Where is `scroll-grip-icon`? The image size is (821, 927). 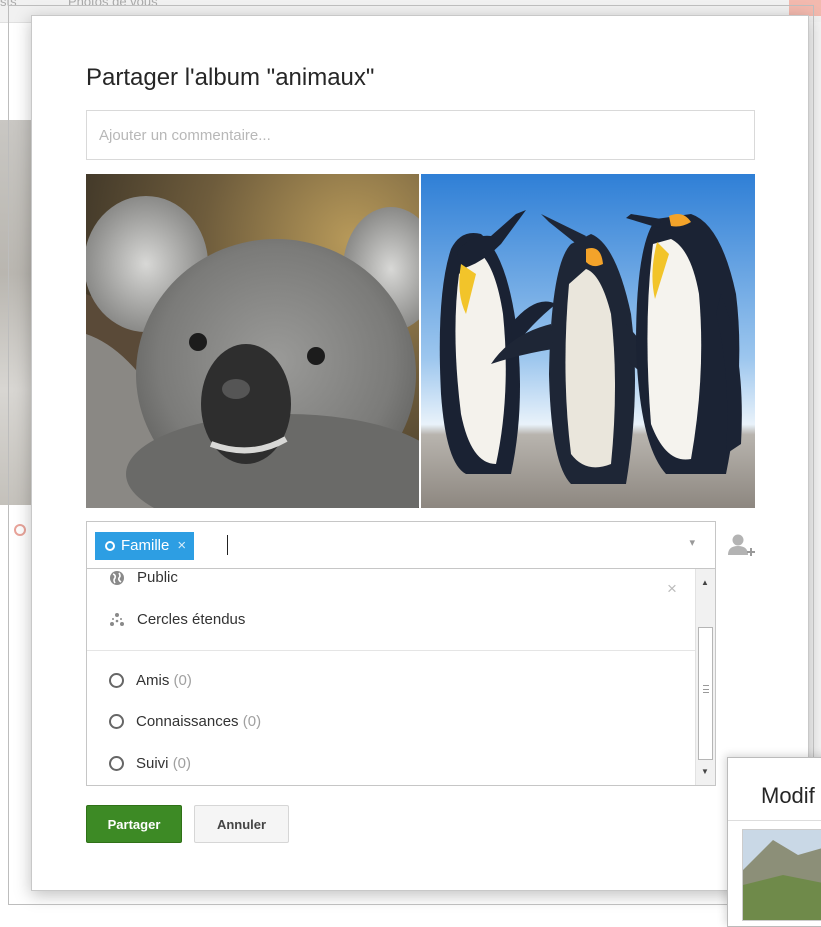
scroll-grip-icon is located at coordinates (706, 689).